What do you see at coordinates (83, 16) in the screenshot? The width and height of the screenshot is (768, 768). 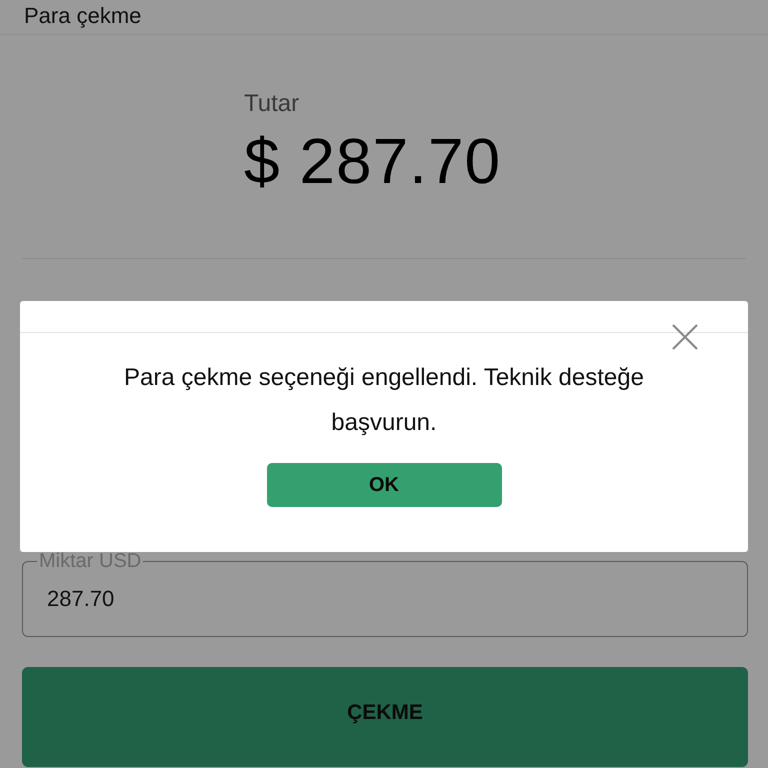 I see `page-title: Para çekme` at bounding box center [83, 16].